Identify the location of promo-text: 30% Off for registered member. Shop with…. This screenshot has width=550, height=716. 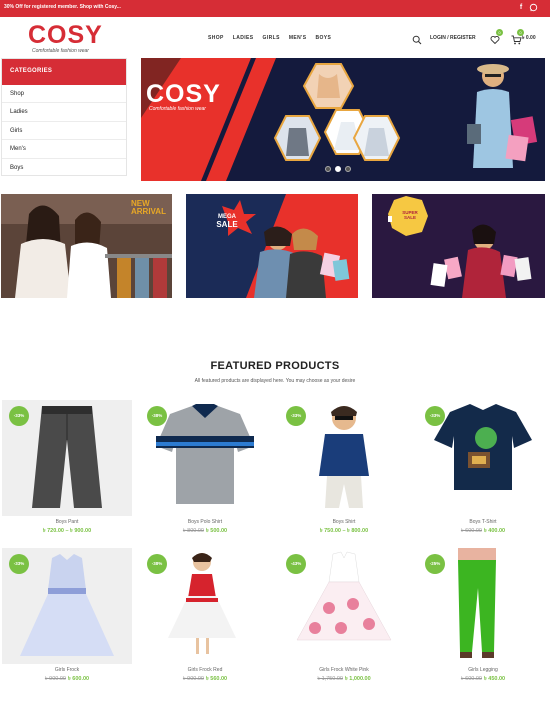
(62, 7).